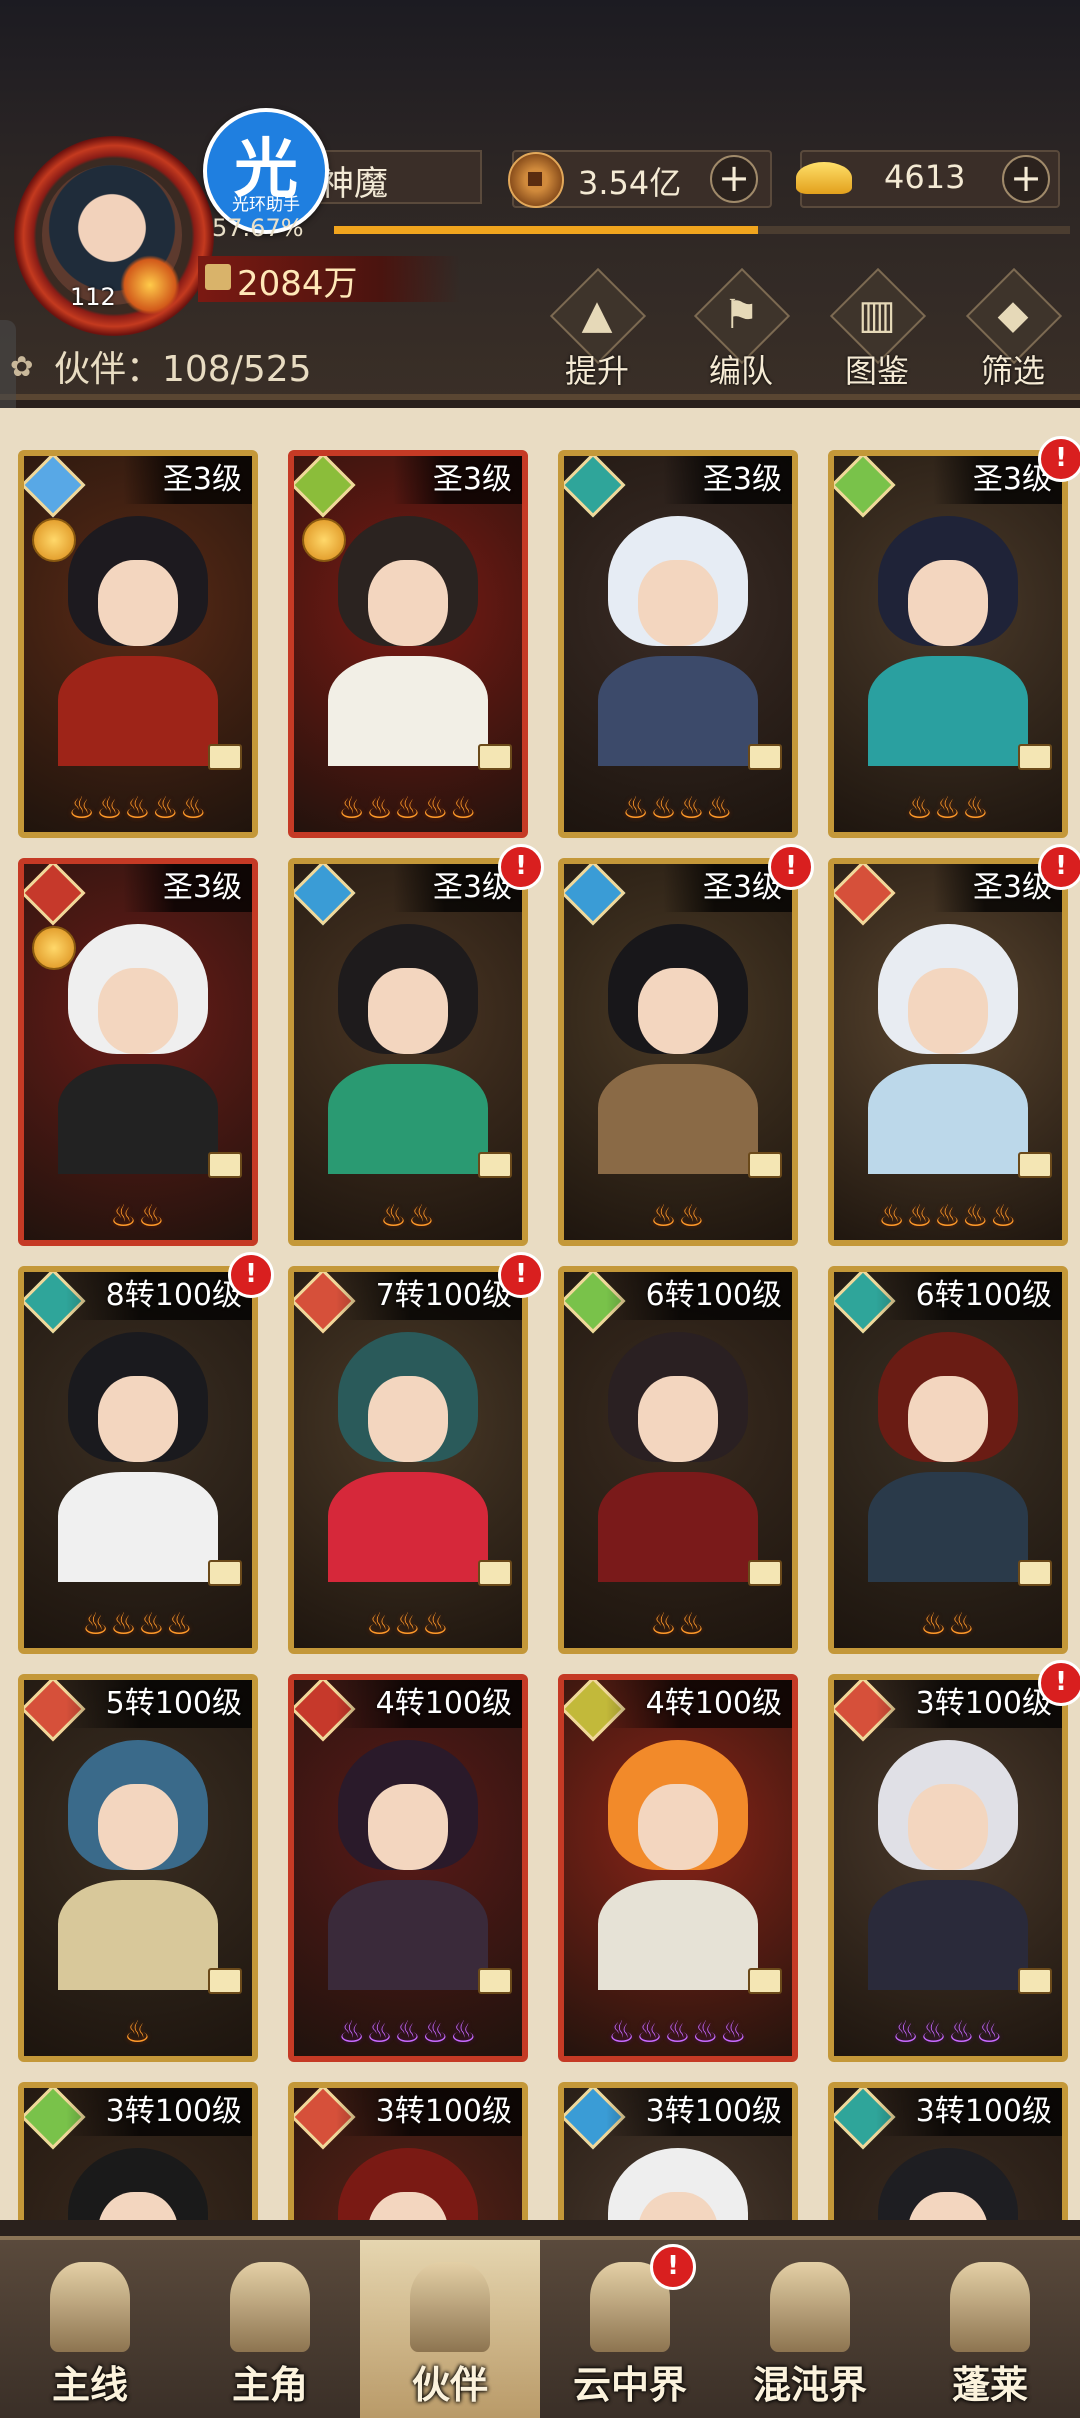  I want to click on nav-tab-main-quest: 主线, so click(90, 2329).